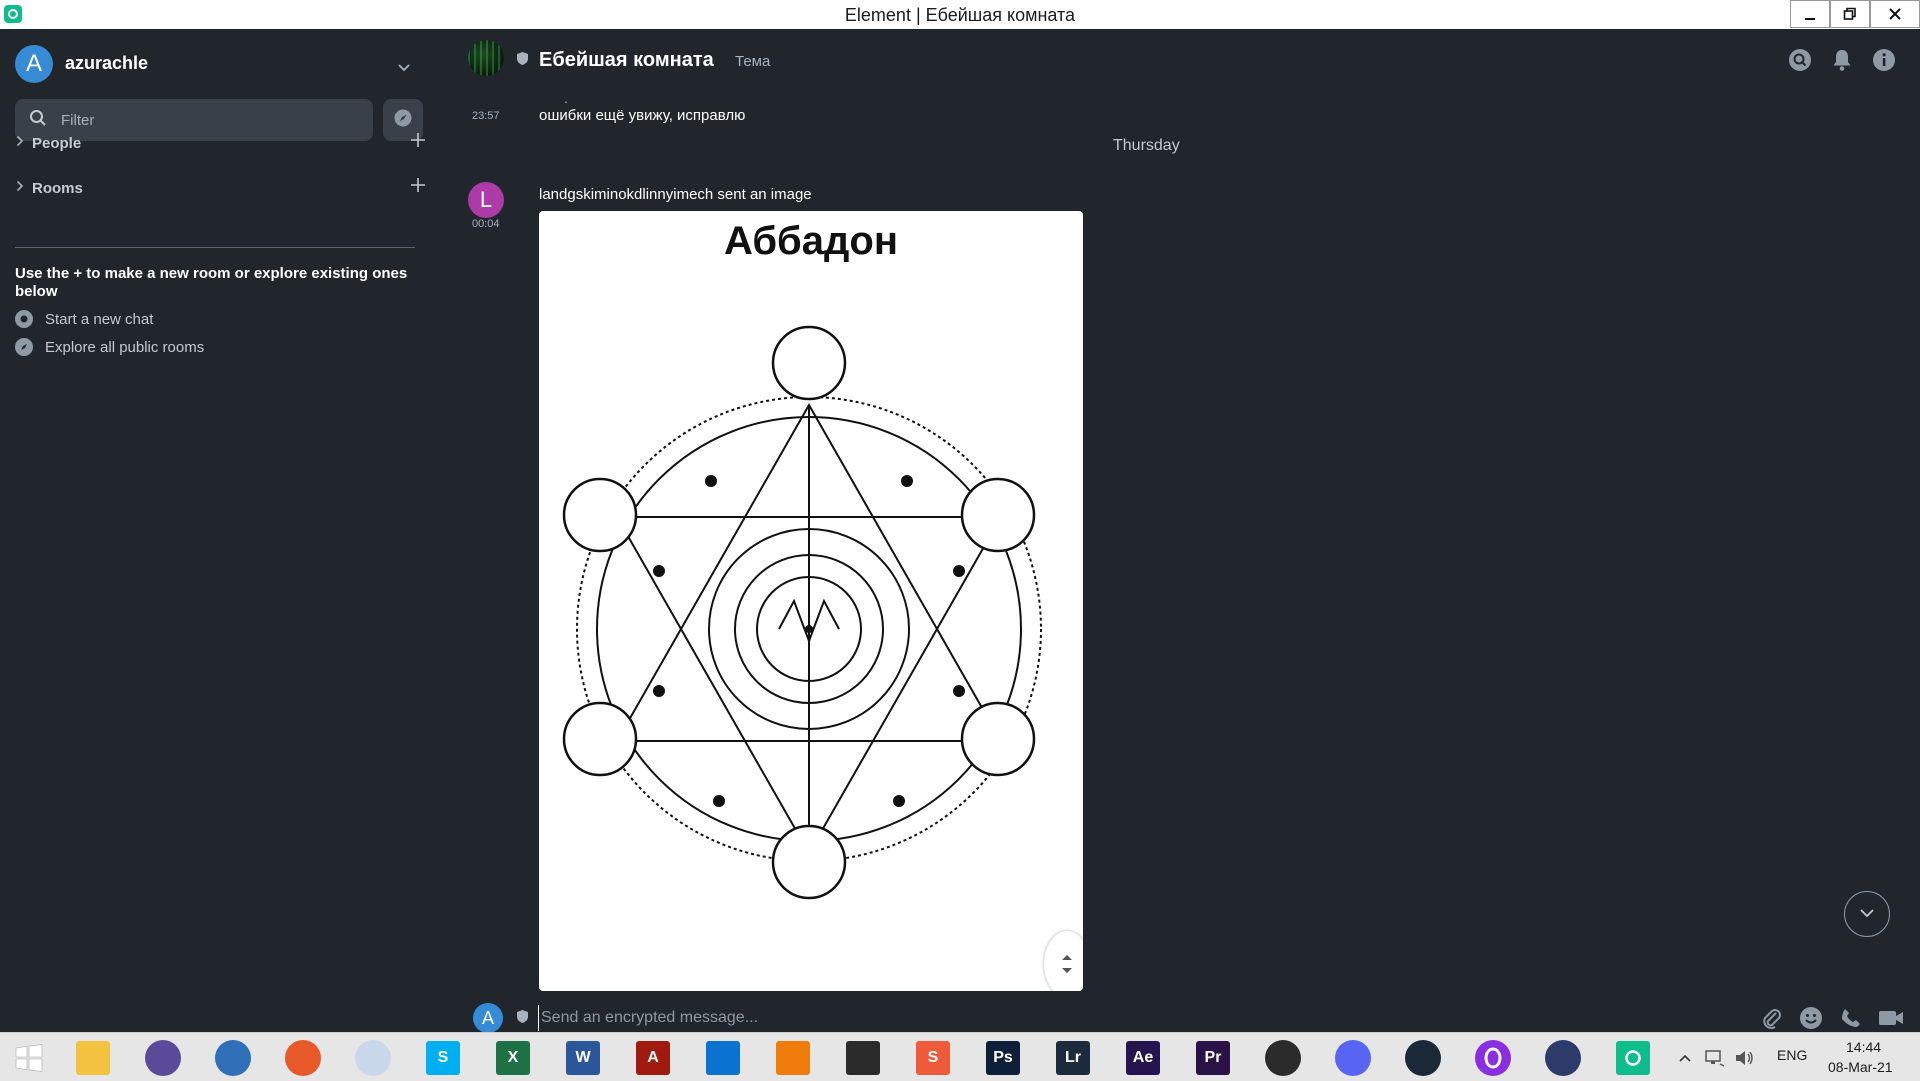  What do you see at coordinates (99, 319) in the screenshot?
I see `start-new-chat-label: Start a new chat` at bounding box center [99, 319].